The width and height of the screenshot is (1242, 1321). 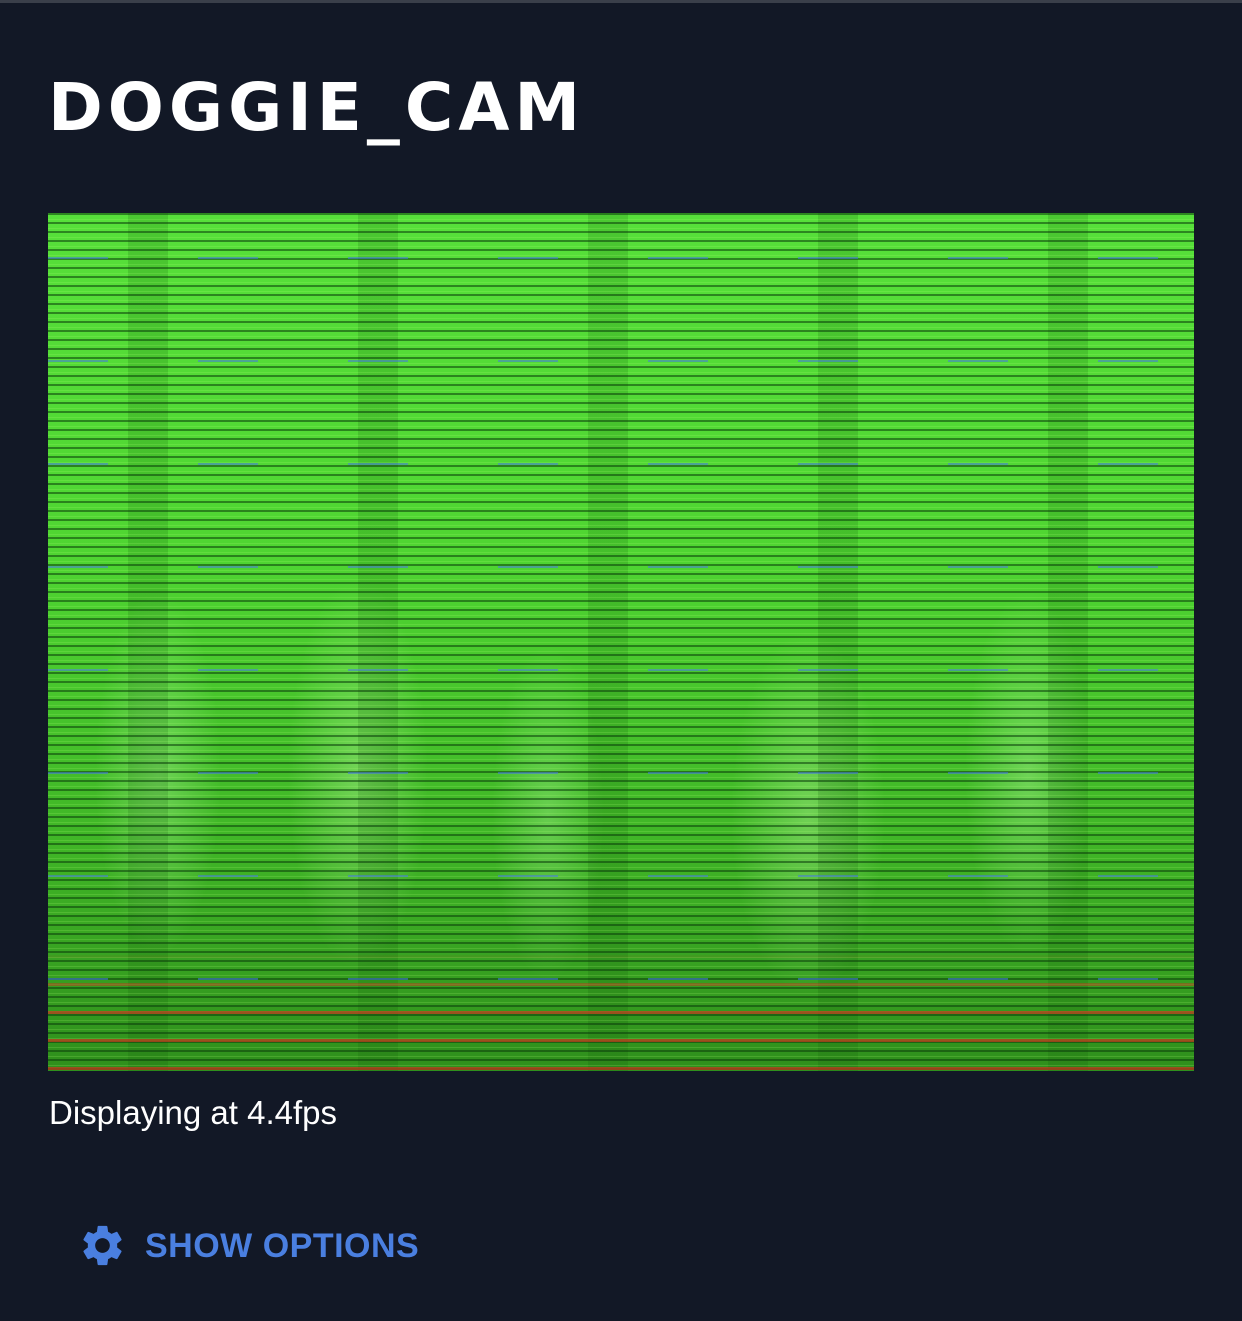 What do you see at coordinates (317, 107) in the screenshot?
I see `camera-title: DOGGIE_CAM` at bounding box center [317, 107].